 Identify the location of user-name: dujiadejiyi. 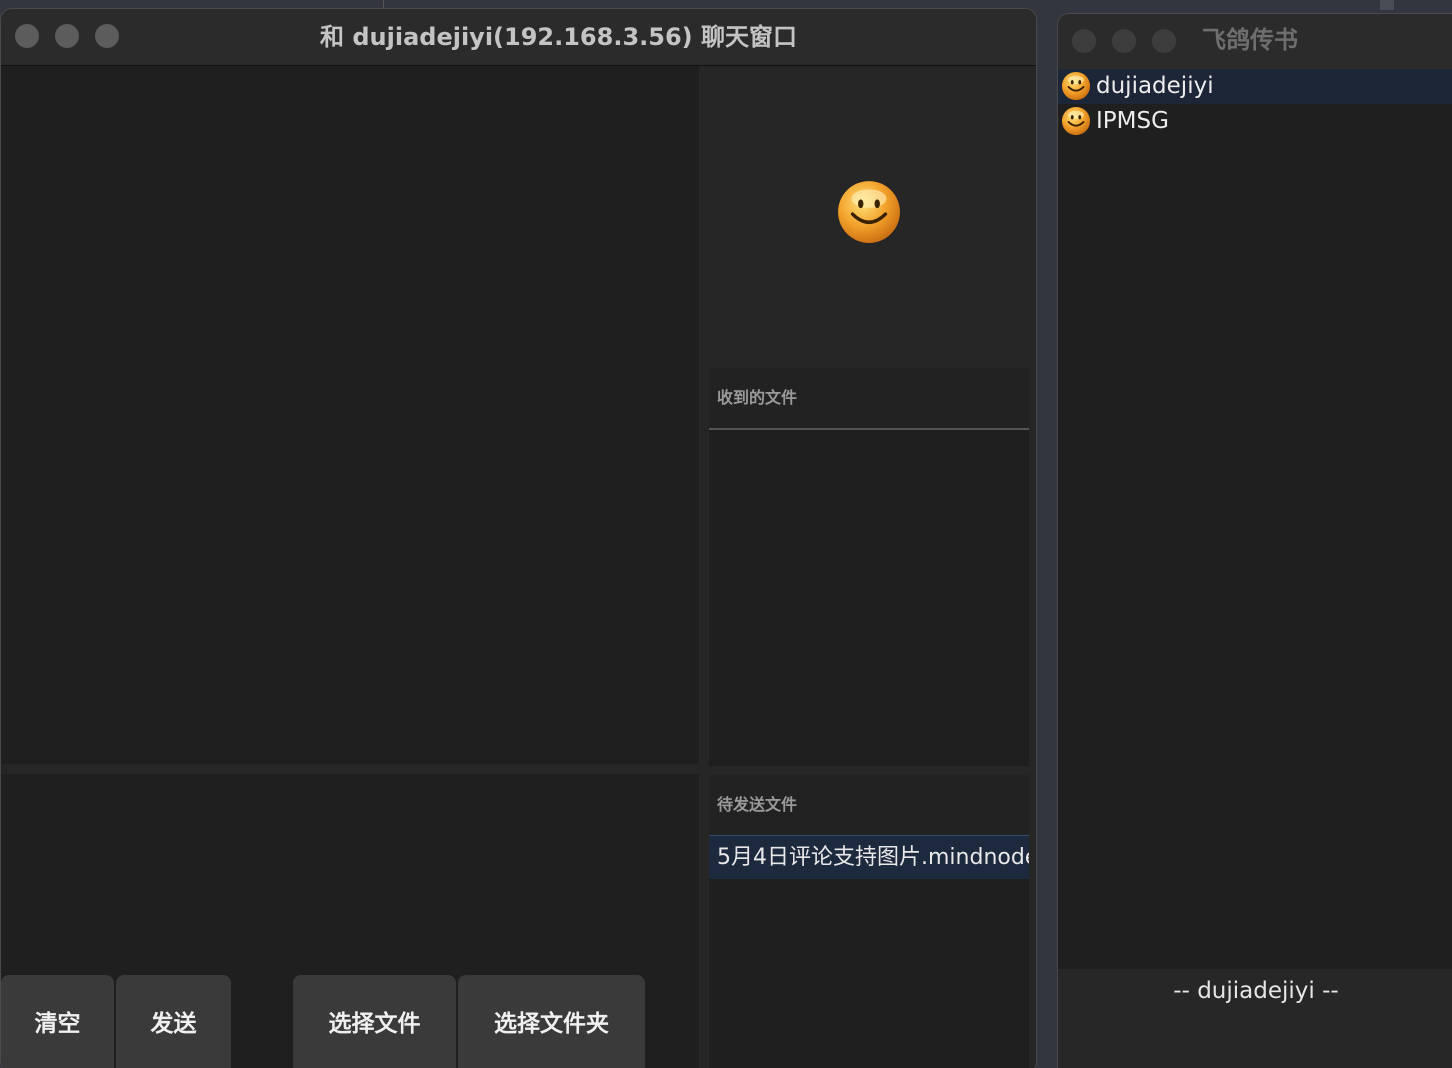
(1155, 86).